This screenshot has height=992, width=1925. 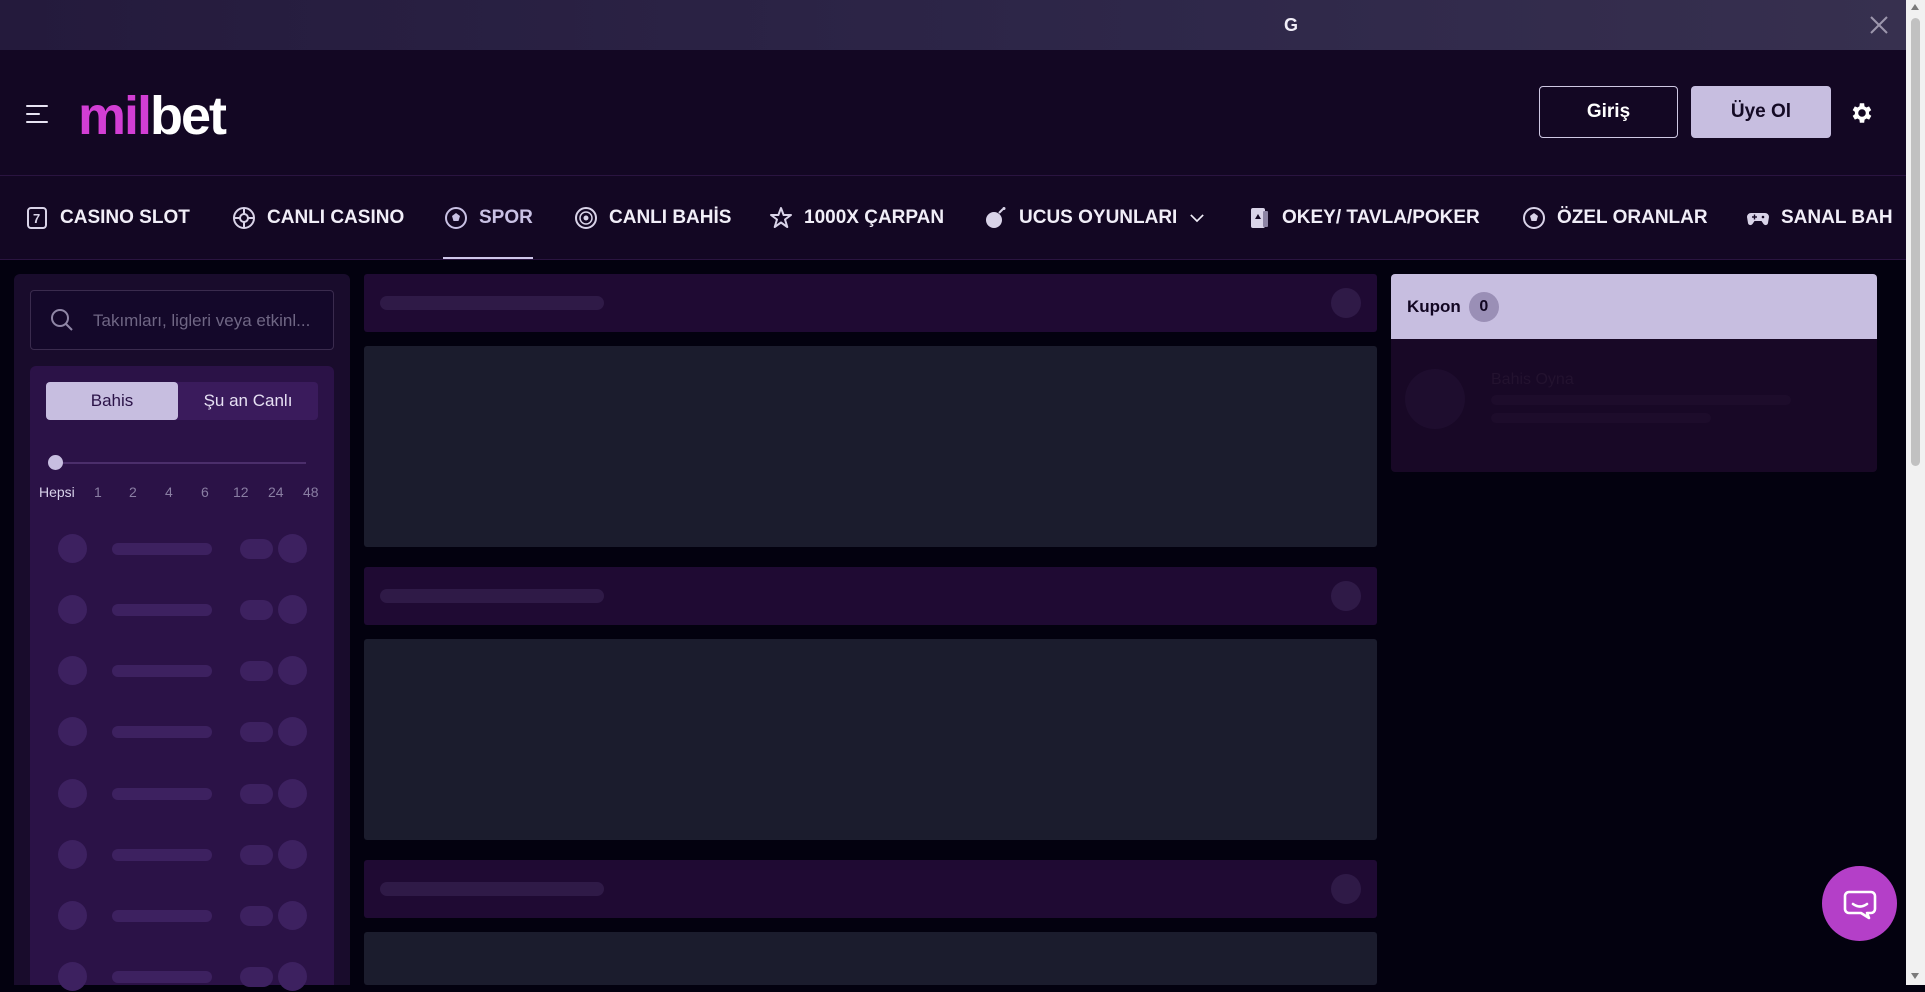 What do you see at coordinates (1915, 7) in the screenshot?
I see `scroll-up-arrow-icon` at bounding box center [1915, 7].